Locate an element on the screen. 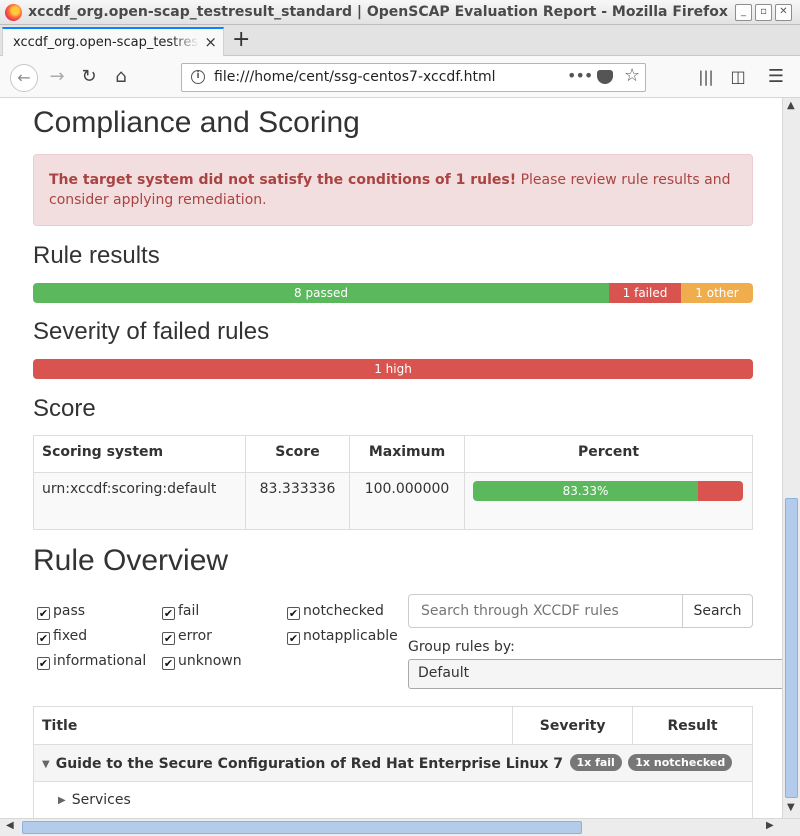 This screenshot has height=836, width=800. vertical-scroll-thumb is located at coordinates (791, 648).